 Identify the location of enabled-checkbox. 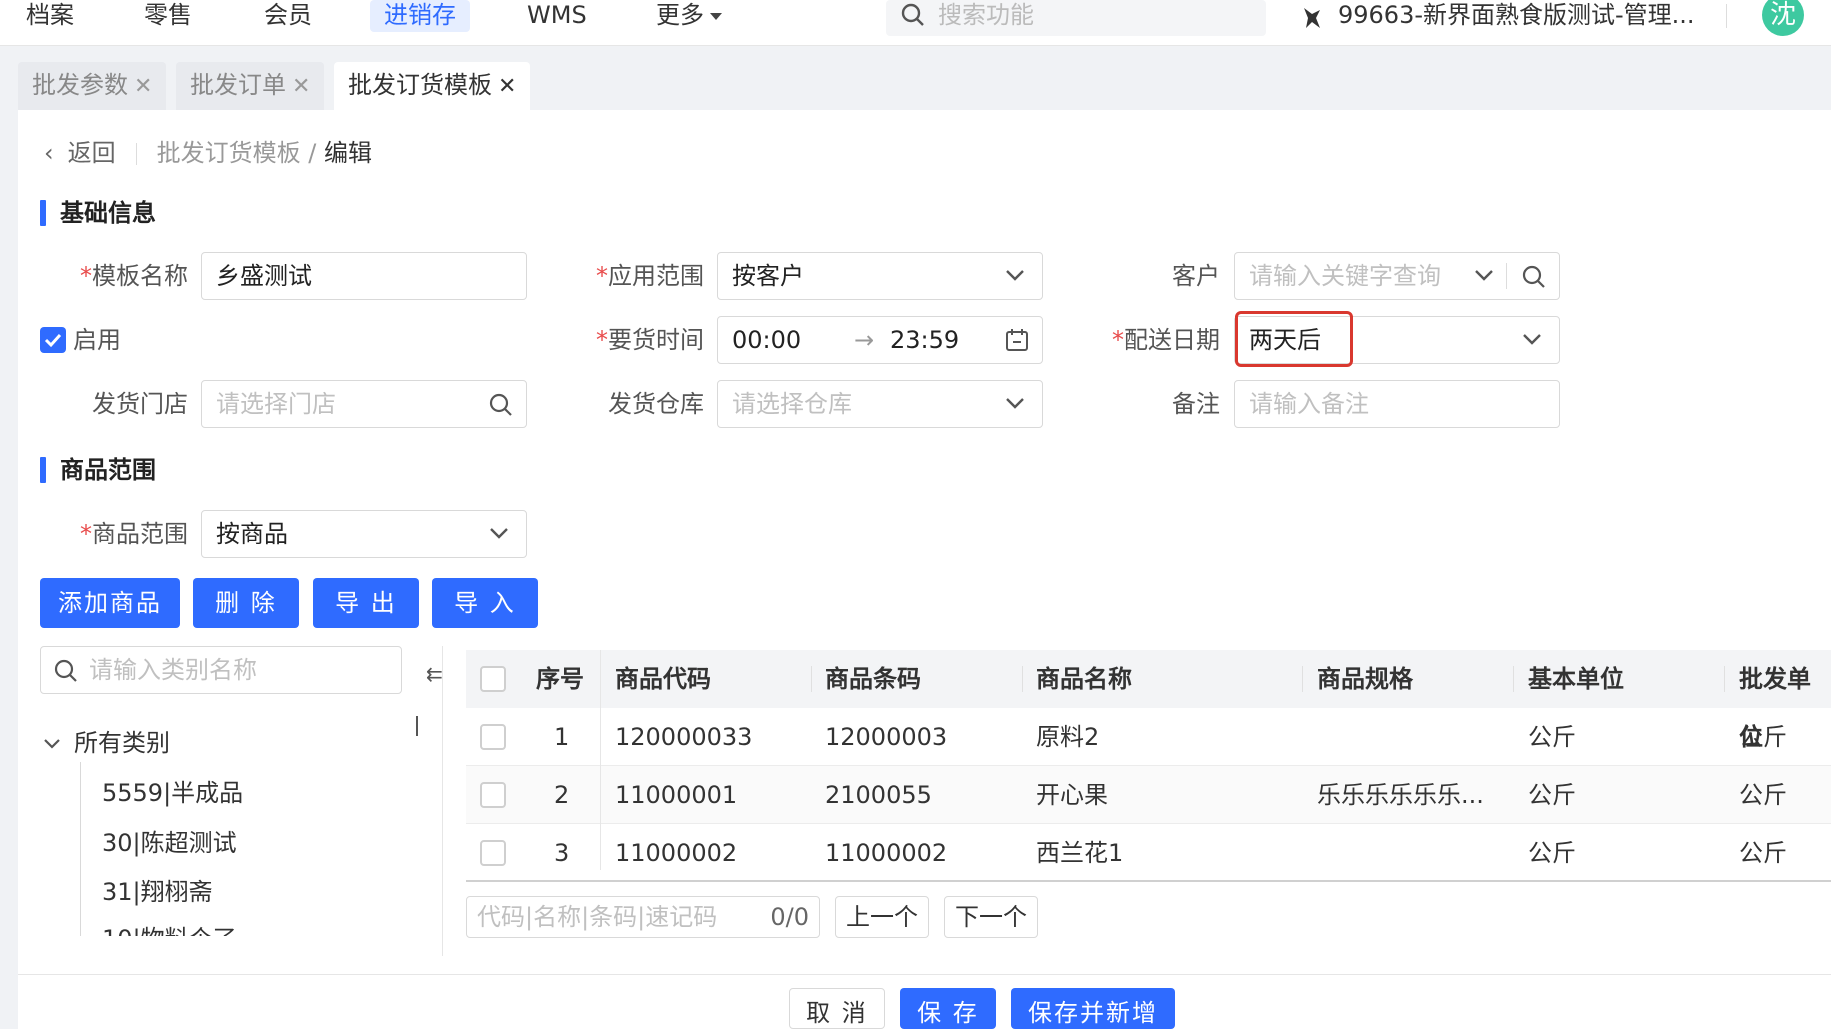
(53, 340).